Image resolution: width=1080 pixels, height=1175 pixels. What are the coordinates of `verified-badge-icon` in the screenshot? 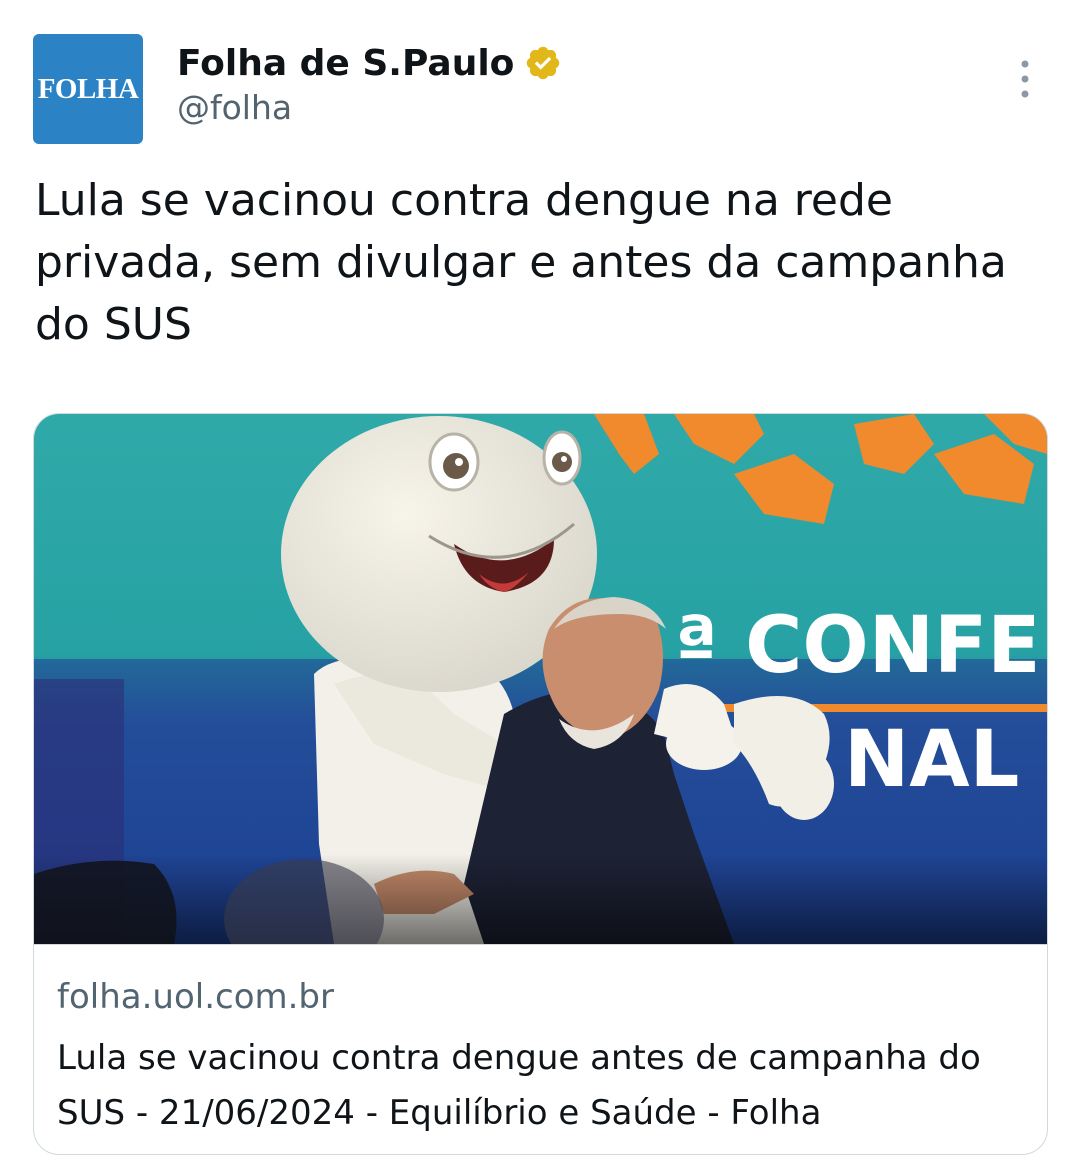 It's located at (543, 63).